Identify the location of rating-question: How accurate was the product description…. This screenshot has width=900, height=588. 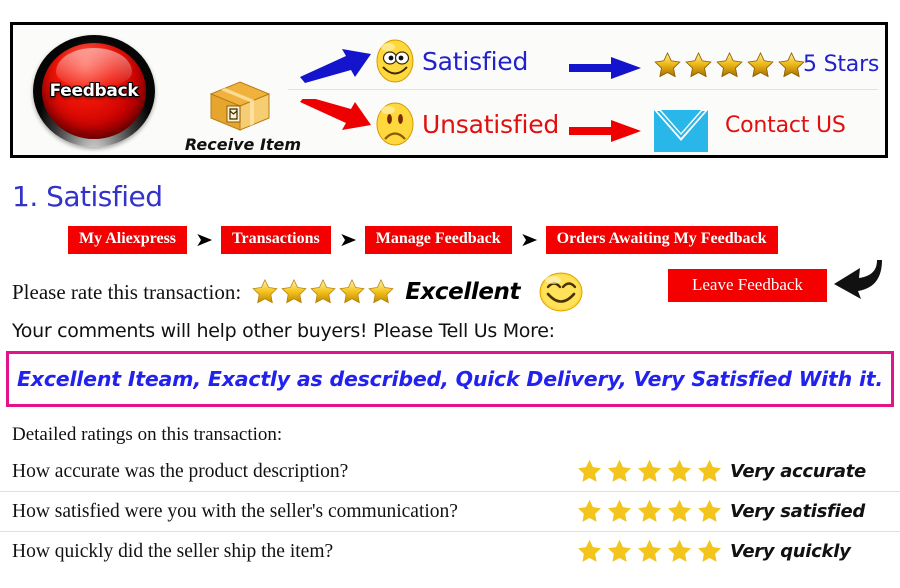
(180, 471).